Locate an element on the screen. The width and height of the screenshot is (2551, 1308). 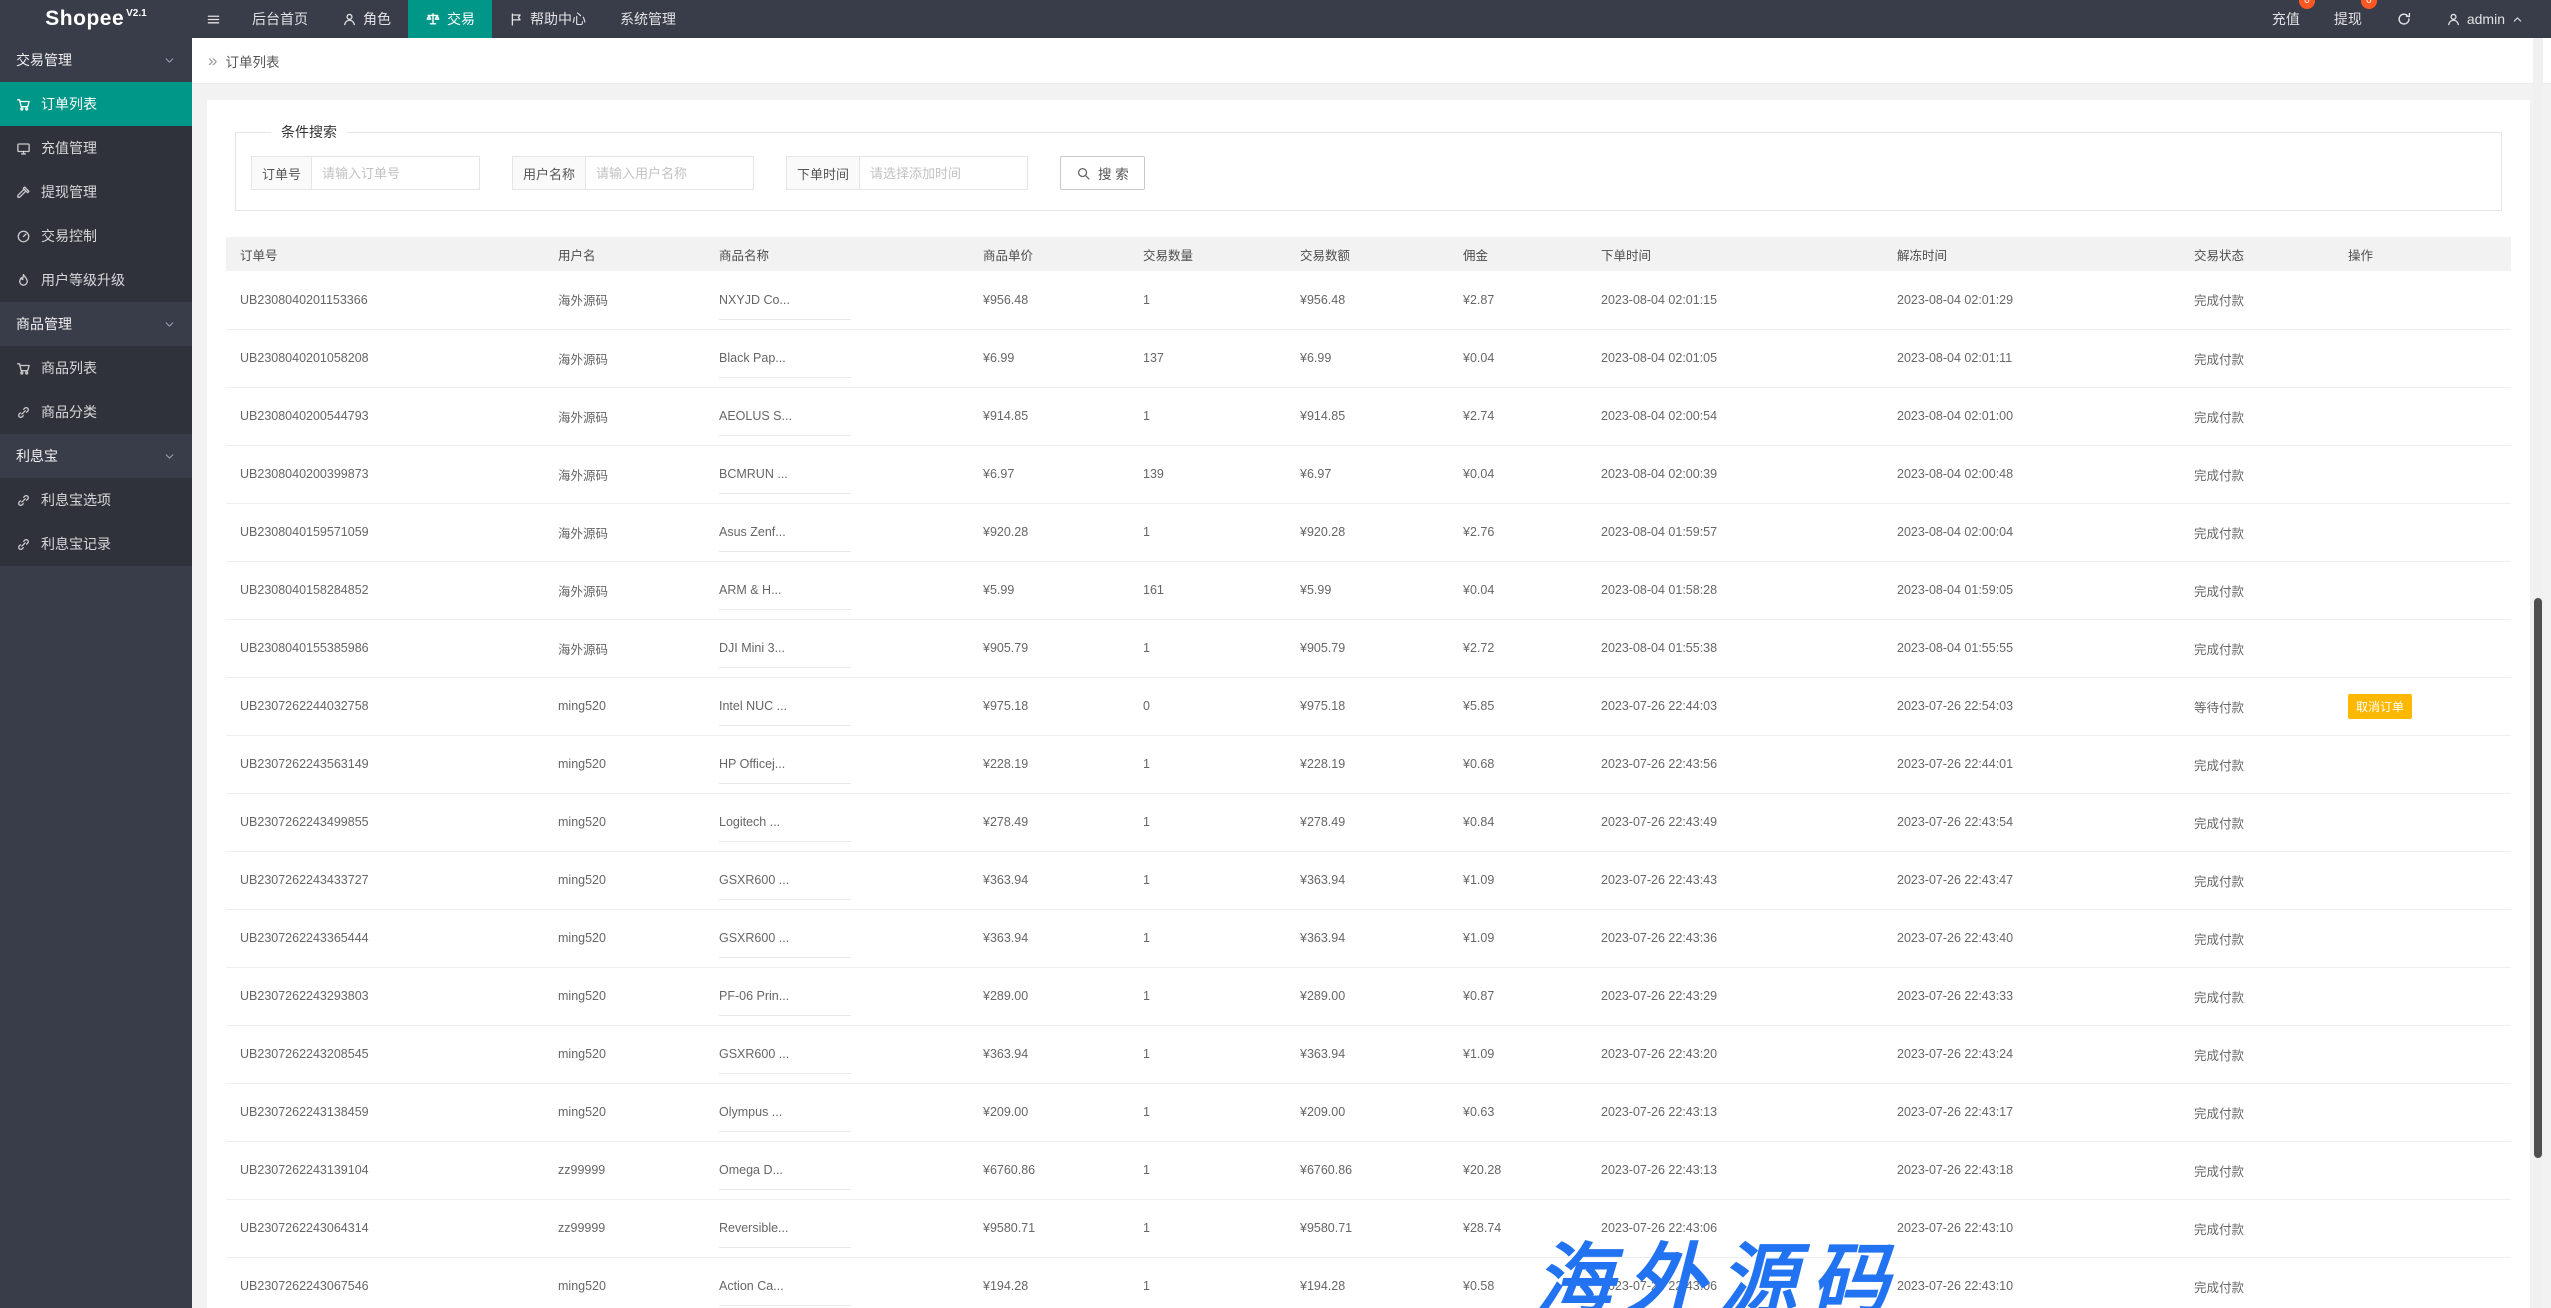
cell-amount: ¥363.94 is located at coordinates (1367, 1054).